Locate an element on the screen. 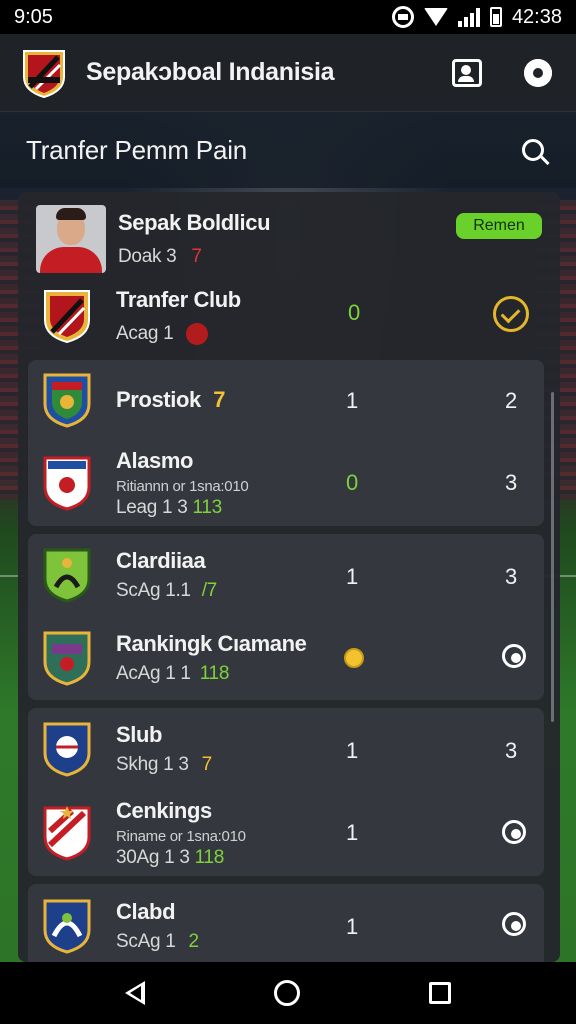  scrollbar is located at coordinates (552, 557).